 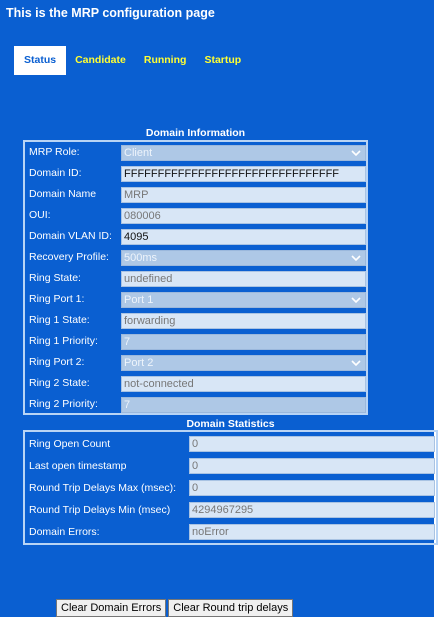 I want to click on domain-errors-field: noError, so click(x=312, y=532).